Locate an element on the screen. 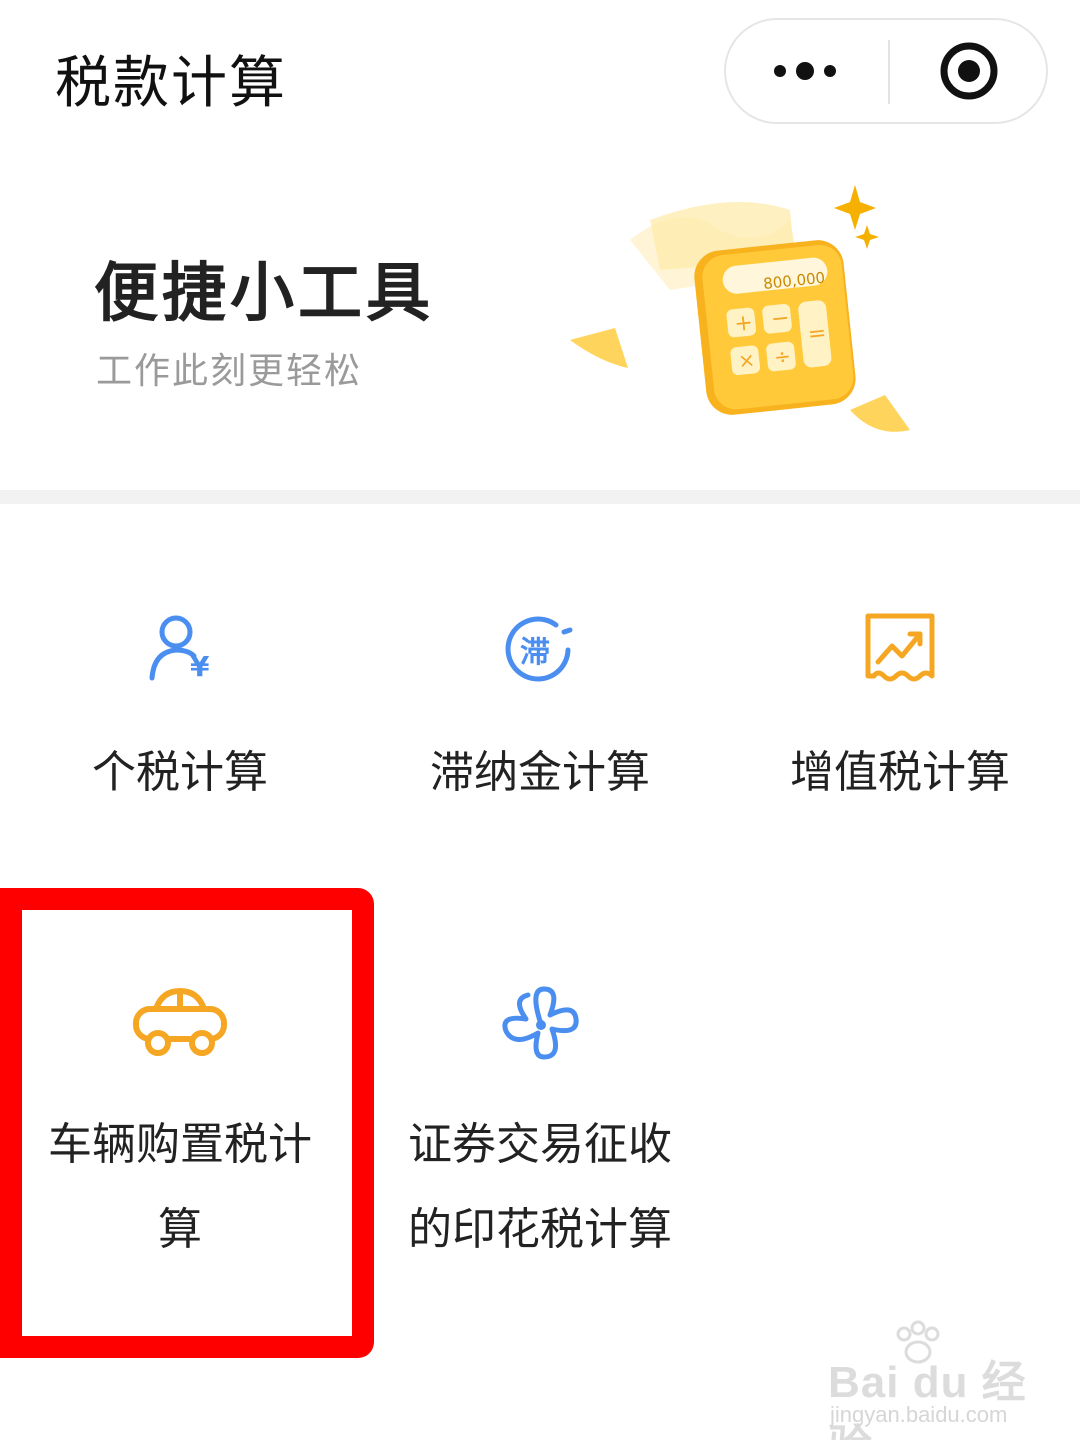 Image resolution: width=1080 pixels, height=1440 pixels. miniapp-capsule is located at coordinates (886, 71).